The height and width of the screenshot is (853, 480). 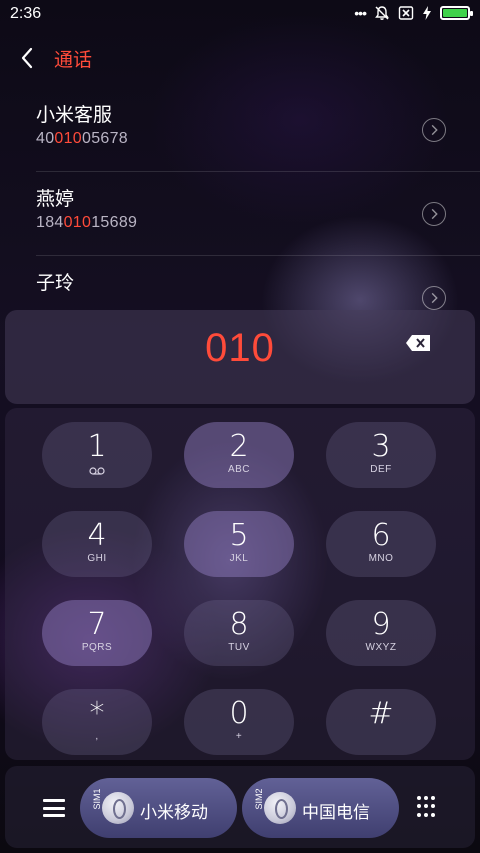 What do you see at coordinates (97, 535) in the screenshot?
I see `key-digit: 4` at bounding box center [97, 535].